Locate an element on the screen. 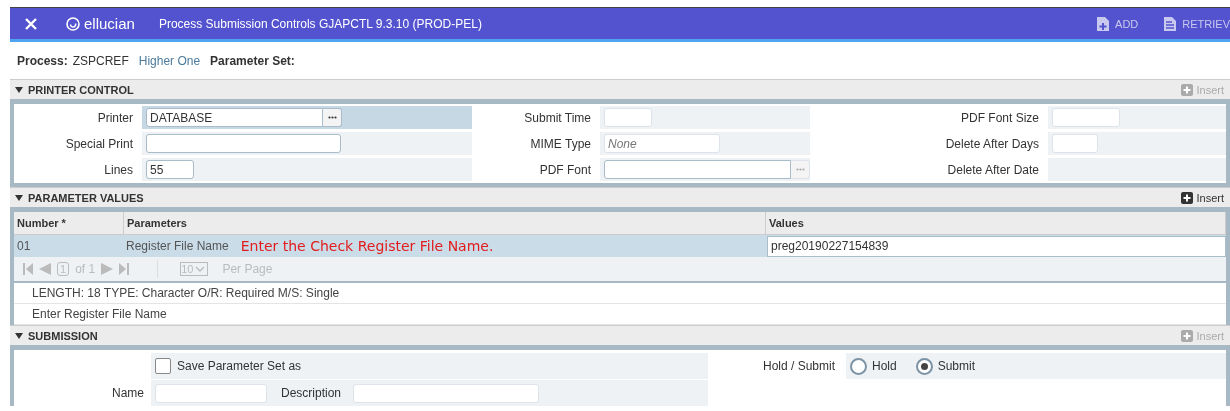  process-description: Higher One is located at coordinates (169, 60).